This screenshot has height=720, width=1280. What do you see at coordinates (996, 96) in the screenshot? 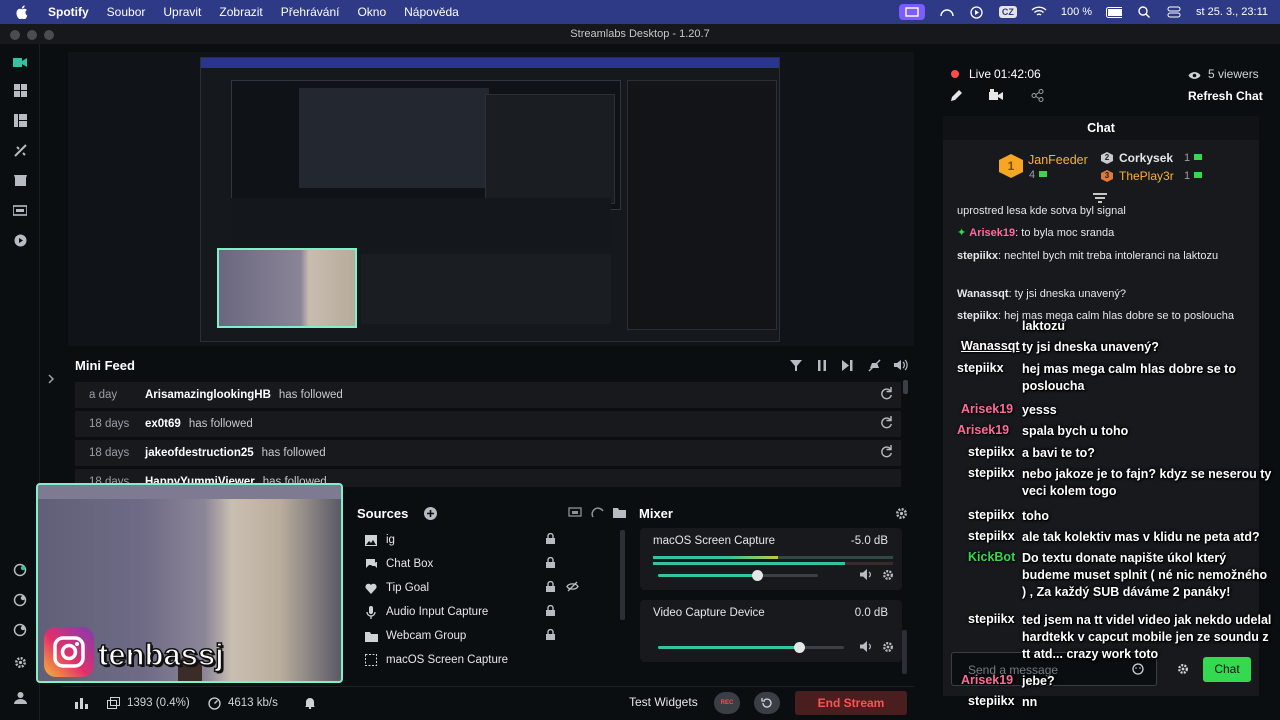
I see `camera-icon` at bounding box center [996, 96].